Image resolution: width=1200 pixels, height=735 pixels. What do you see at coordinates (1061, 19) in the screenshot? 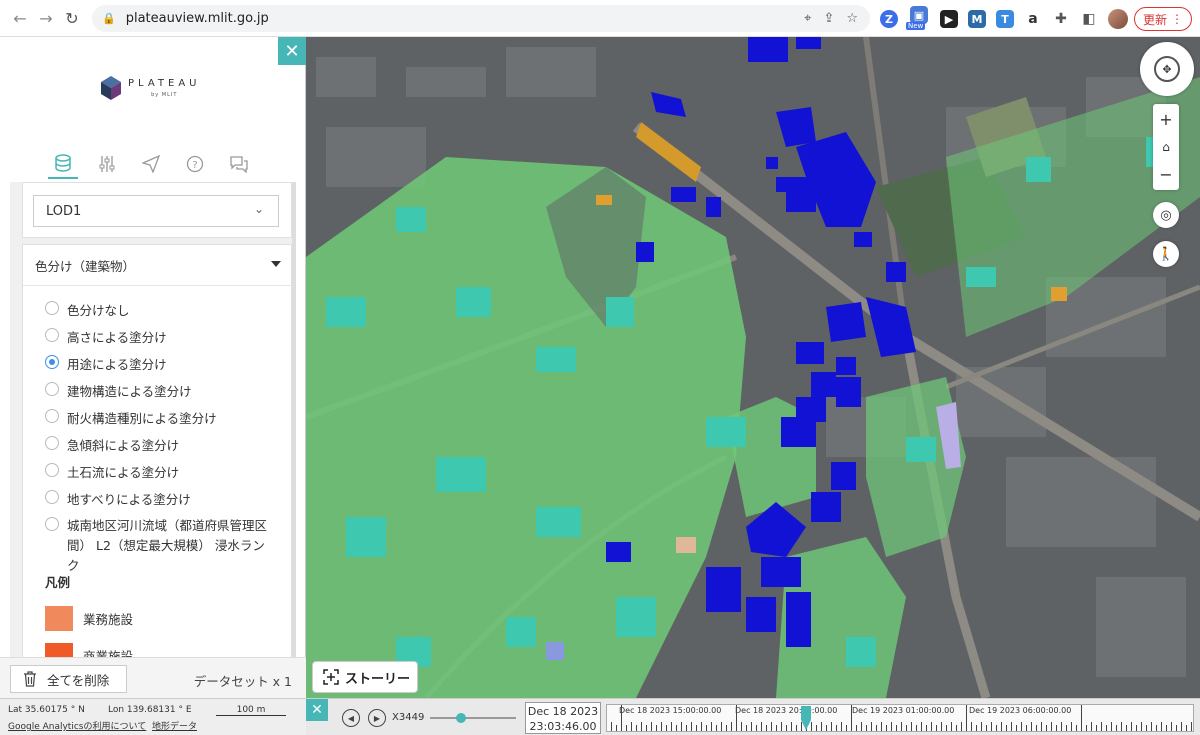
I see `puzzle-extensions-icon: ✚` at bounding box center [1061, 19].